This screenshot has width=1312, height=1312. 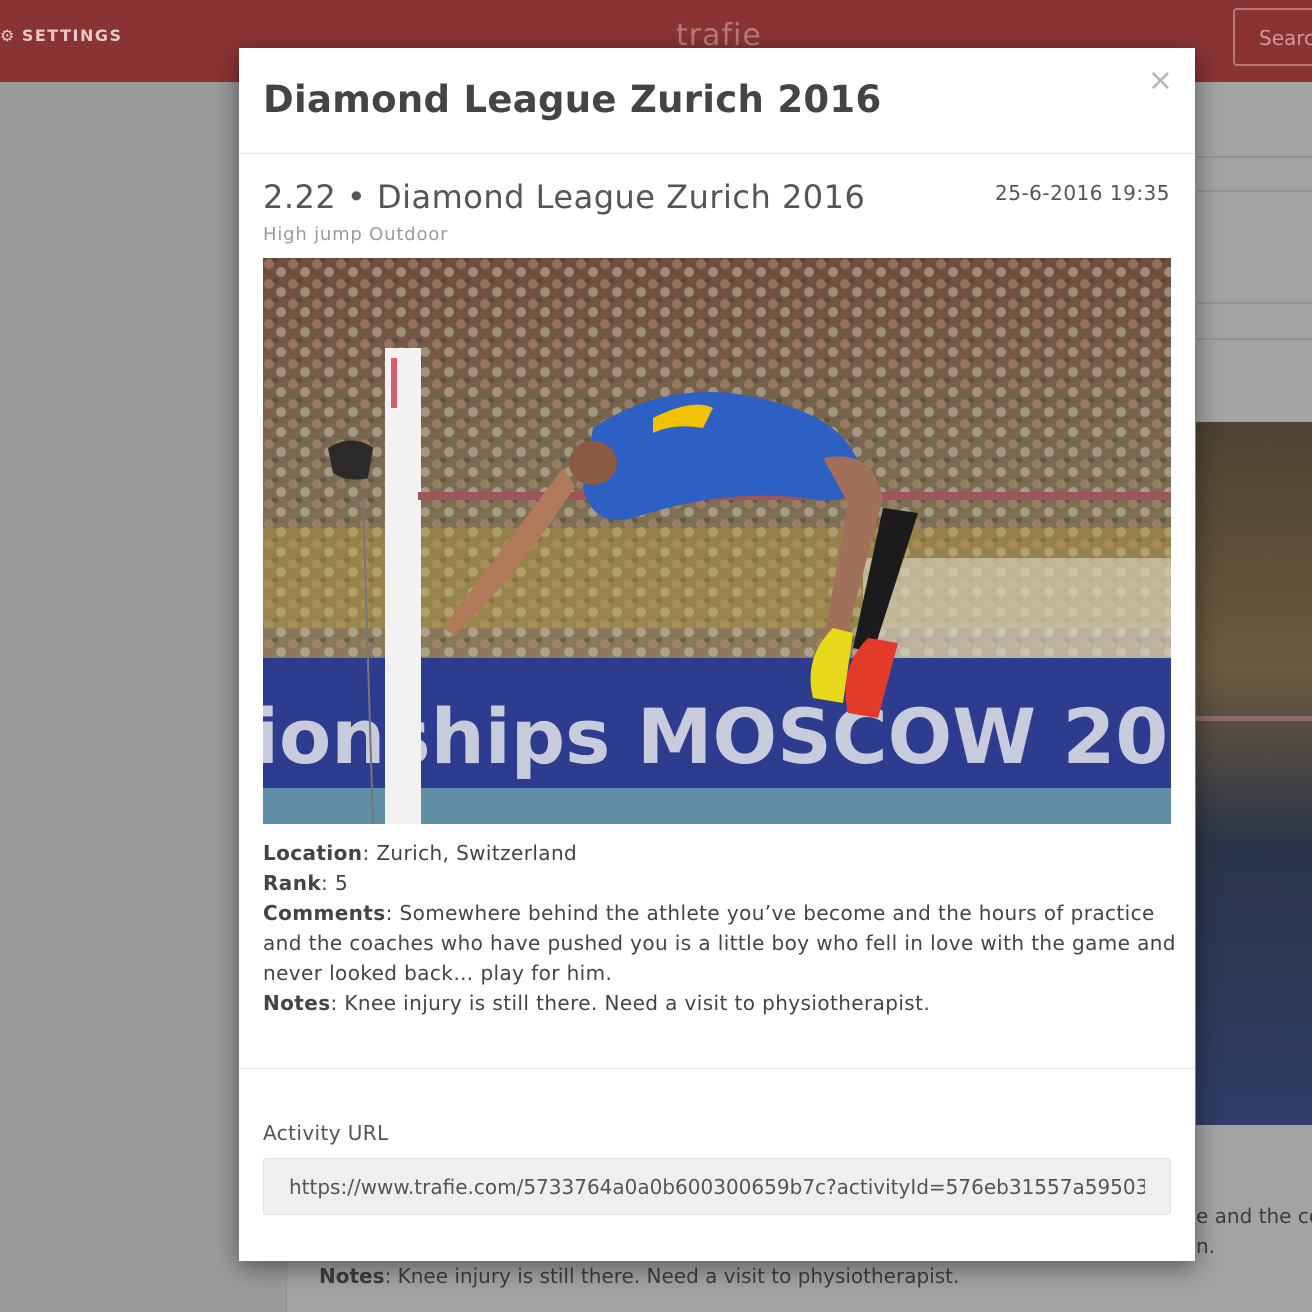 What do you see at coordinates (335, 883) in the screenshot?
I see `rank-value: : 5` at bounding box center [335, 883].